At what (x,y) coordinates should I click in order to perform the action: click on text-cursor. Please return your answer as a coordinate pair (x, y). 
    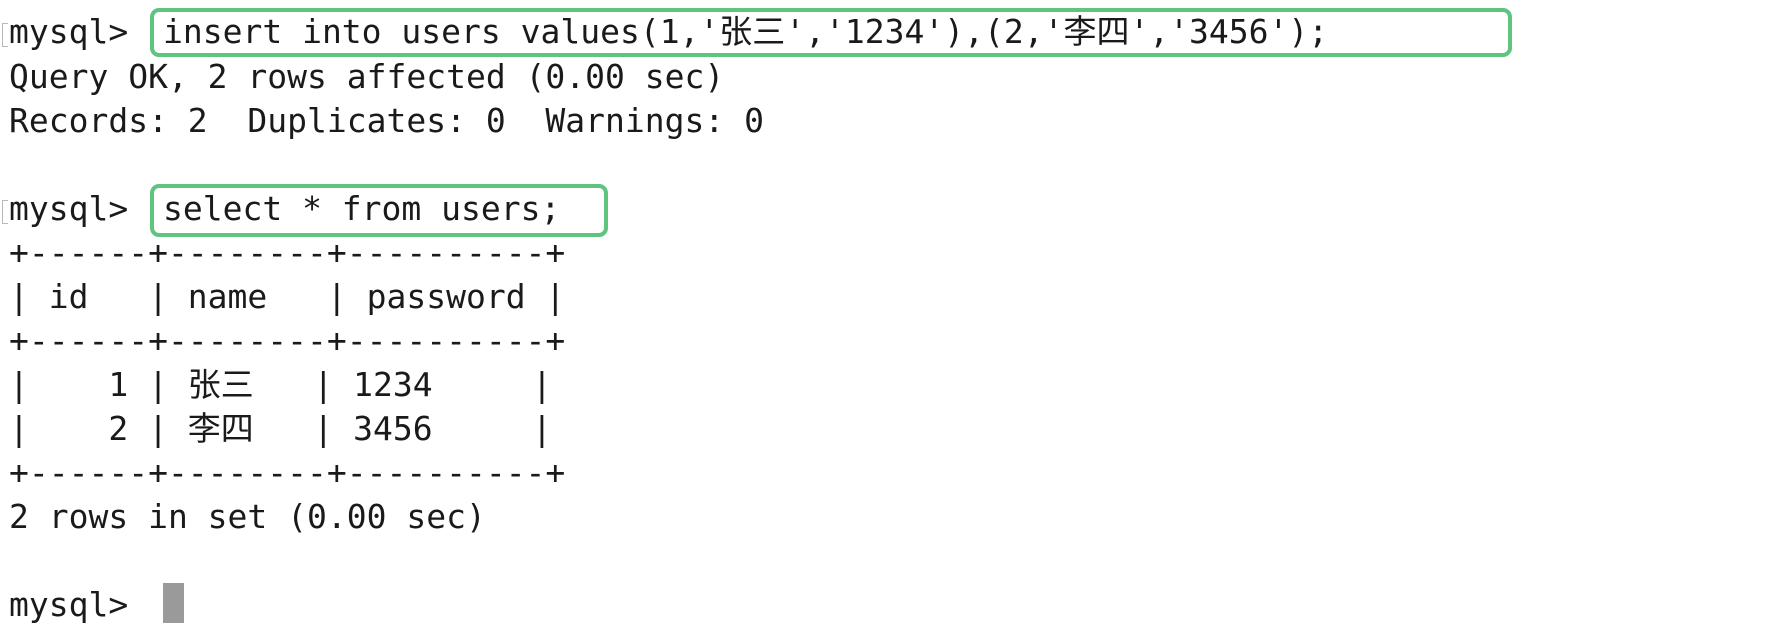
    Looking at the image, I should click on (173, 603).